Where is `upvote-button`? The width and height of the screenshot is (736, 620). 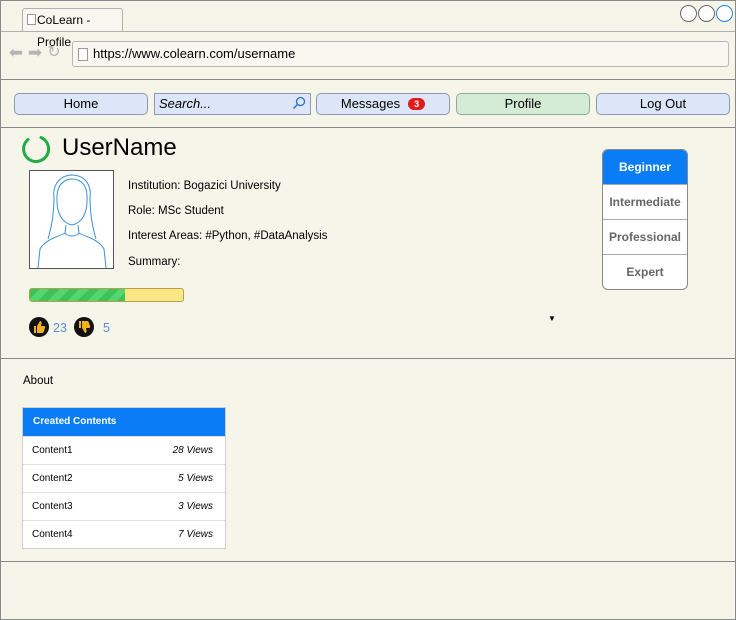
upvote-button is located at coordinates (39, 327).